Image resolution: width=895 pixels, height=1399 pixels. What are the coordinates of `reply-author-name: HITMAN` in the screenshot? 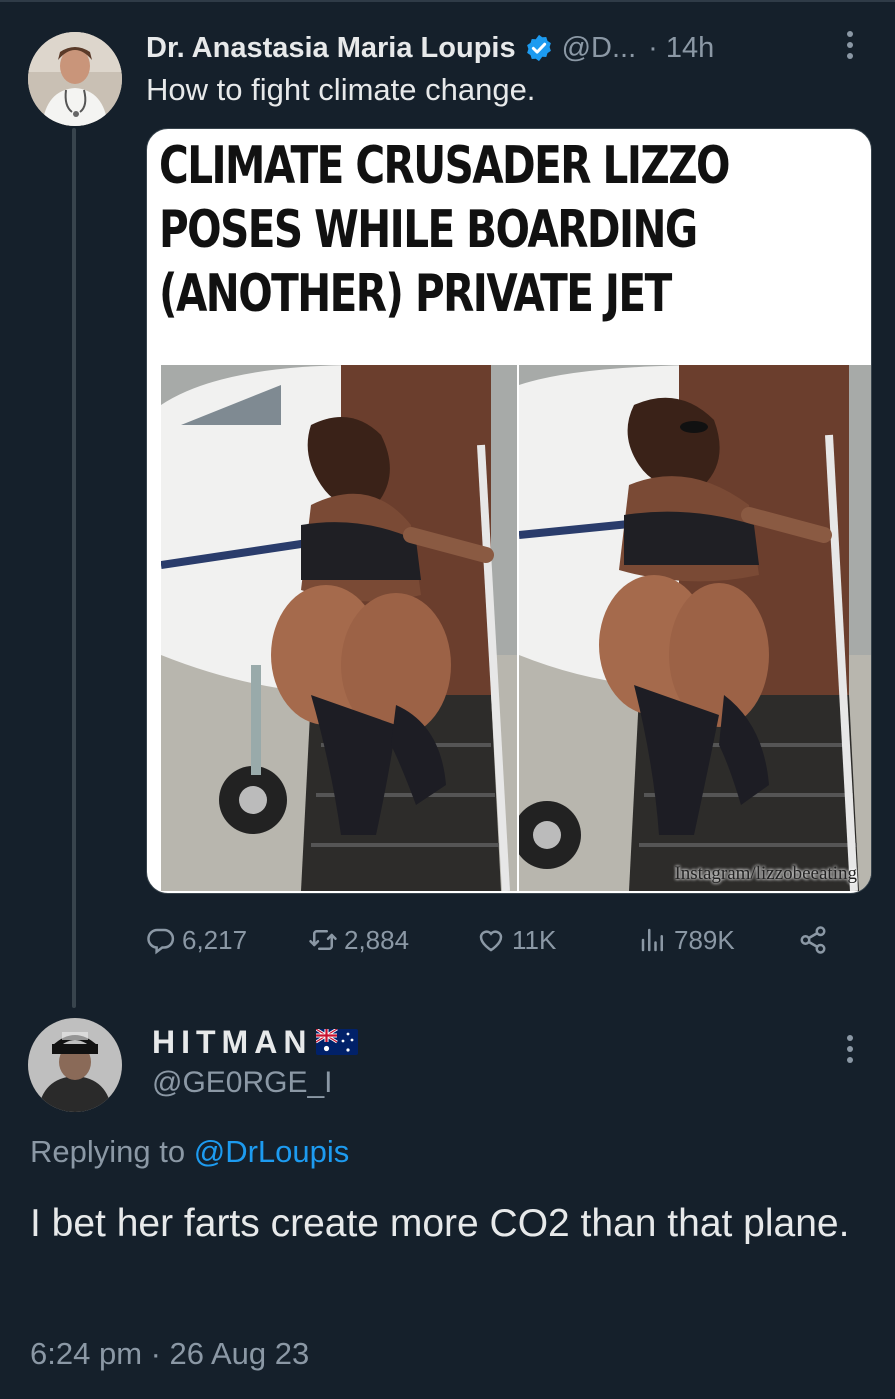 It's located at (232, 1042).